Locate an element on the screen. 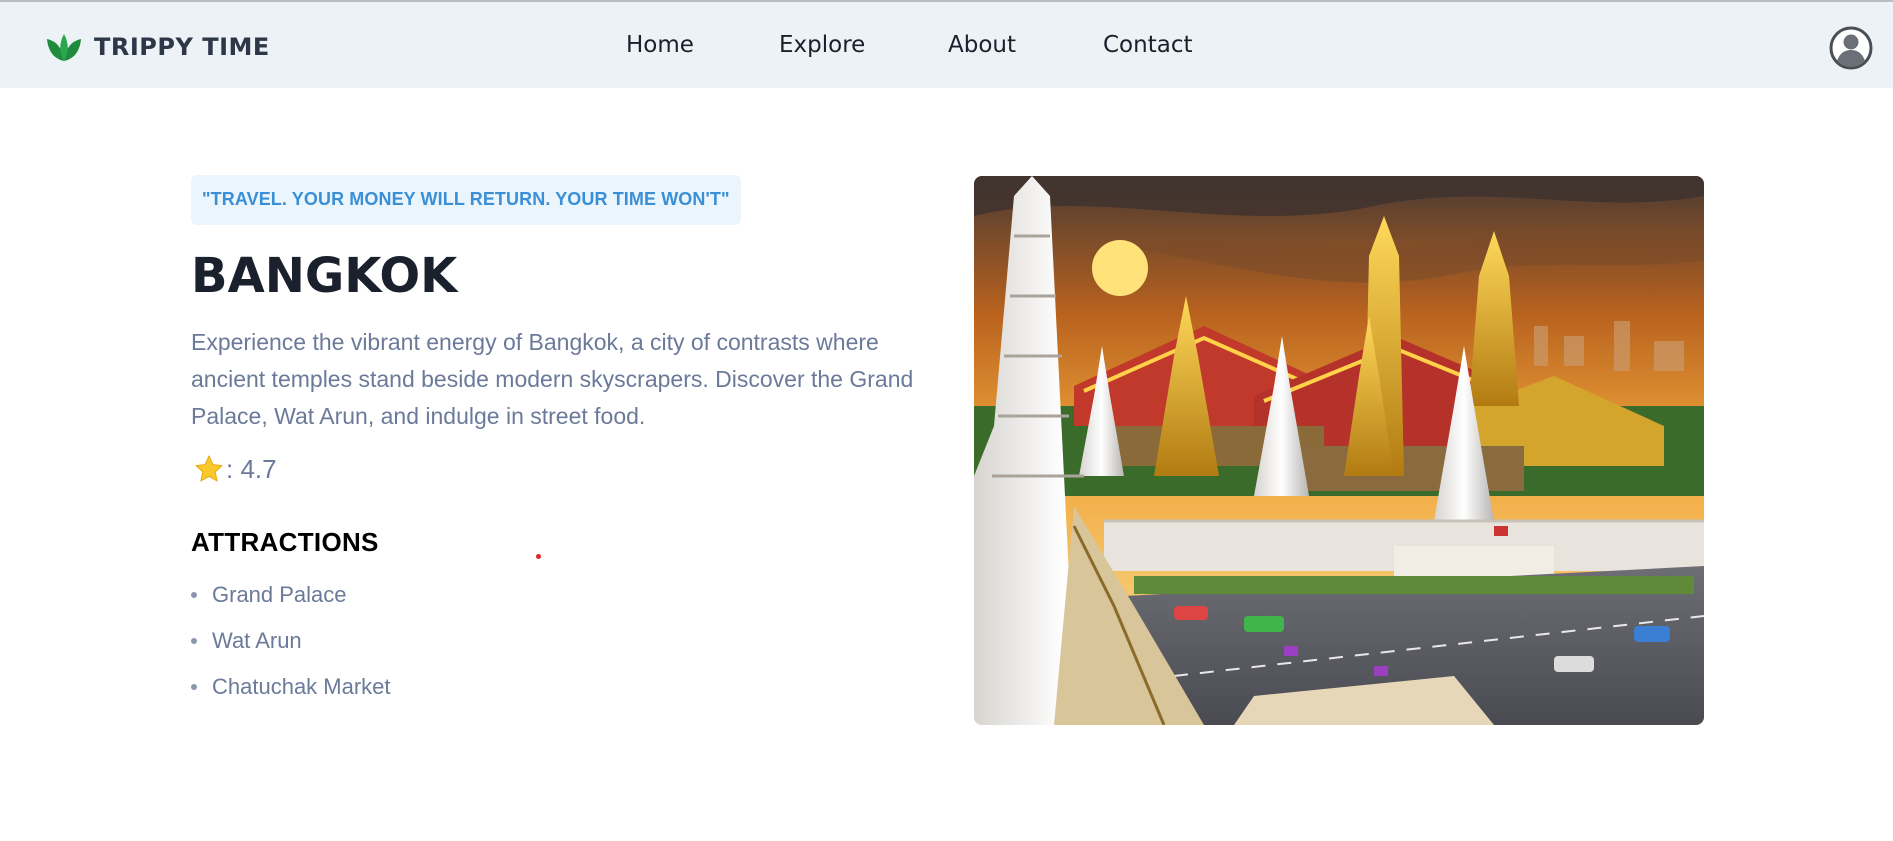 The height and width of the screenshot is (841, 1893). attractions-list: Grand Palace Wat Arun Chatuchak Market is located at coordinates (561, 649).